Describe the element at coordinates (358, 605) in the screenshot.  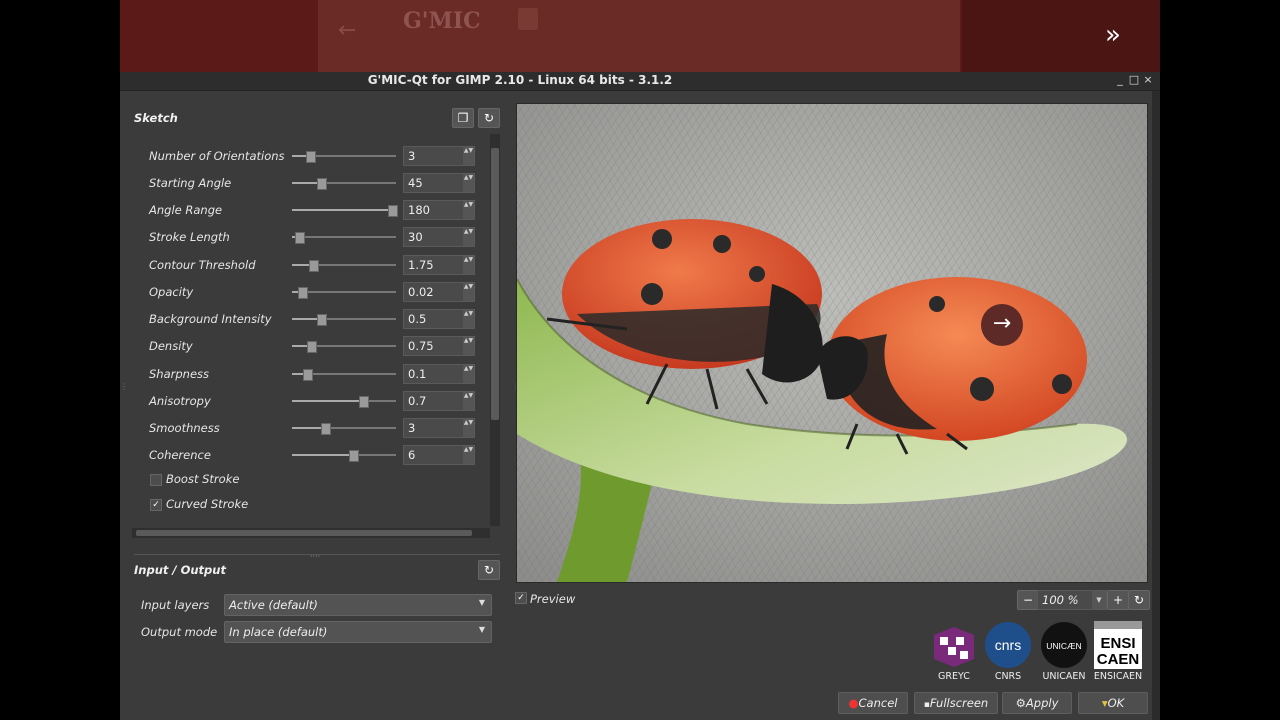
I see `input-layers-select: Active (default) ▼` at that location.